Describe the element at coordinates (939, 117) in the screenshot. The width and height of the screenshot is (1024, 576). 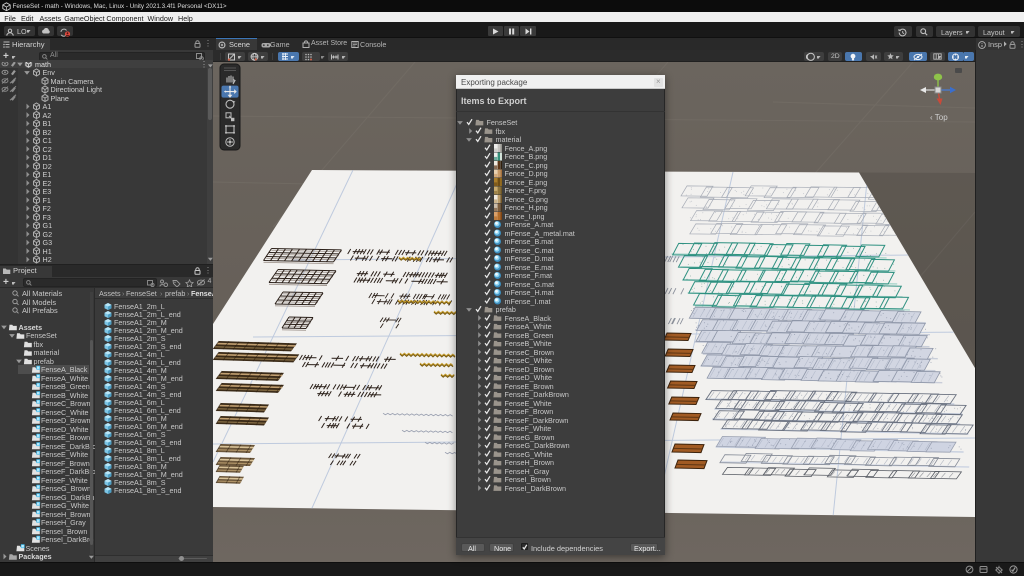
I see `svg-text: ‹ Top` at that location.